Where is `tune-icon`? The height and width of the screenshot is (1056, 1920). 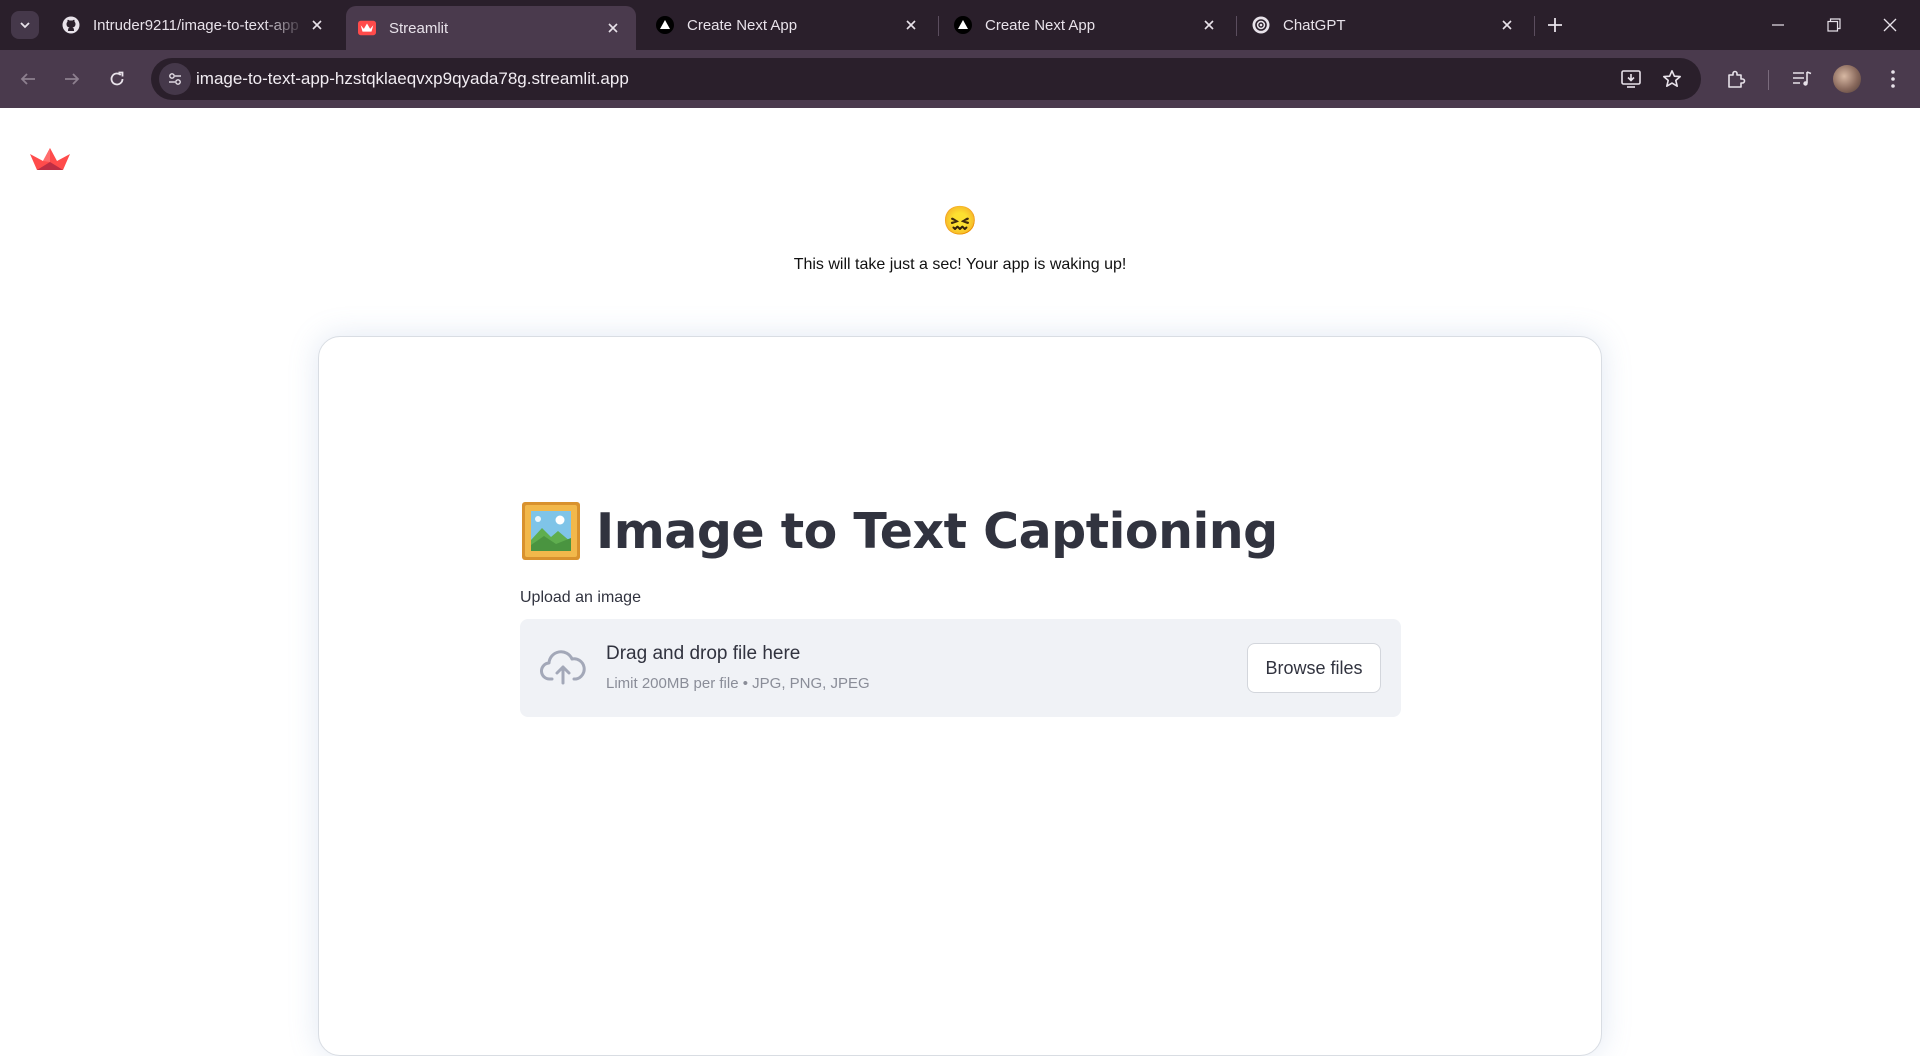
tune-icon is located at coordinates (175, 79).